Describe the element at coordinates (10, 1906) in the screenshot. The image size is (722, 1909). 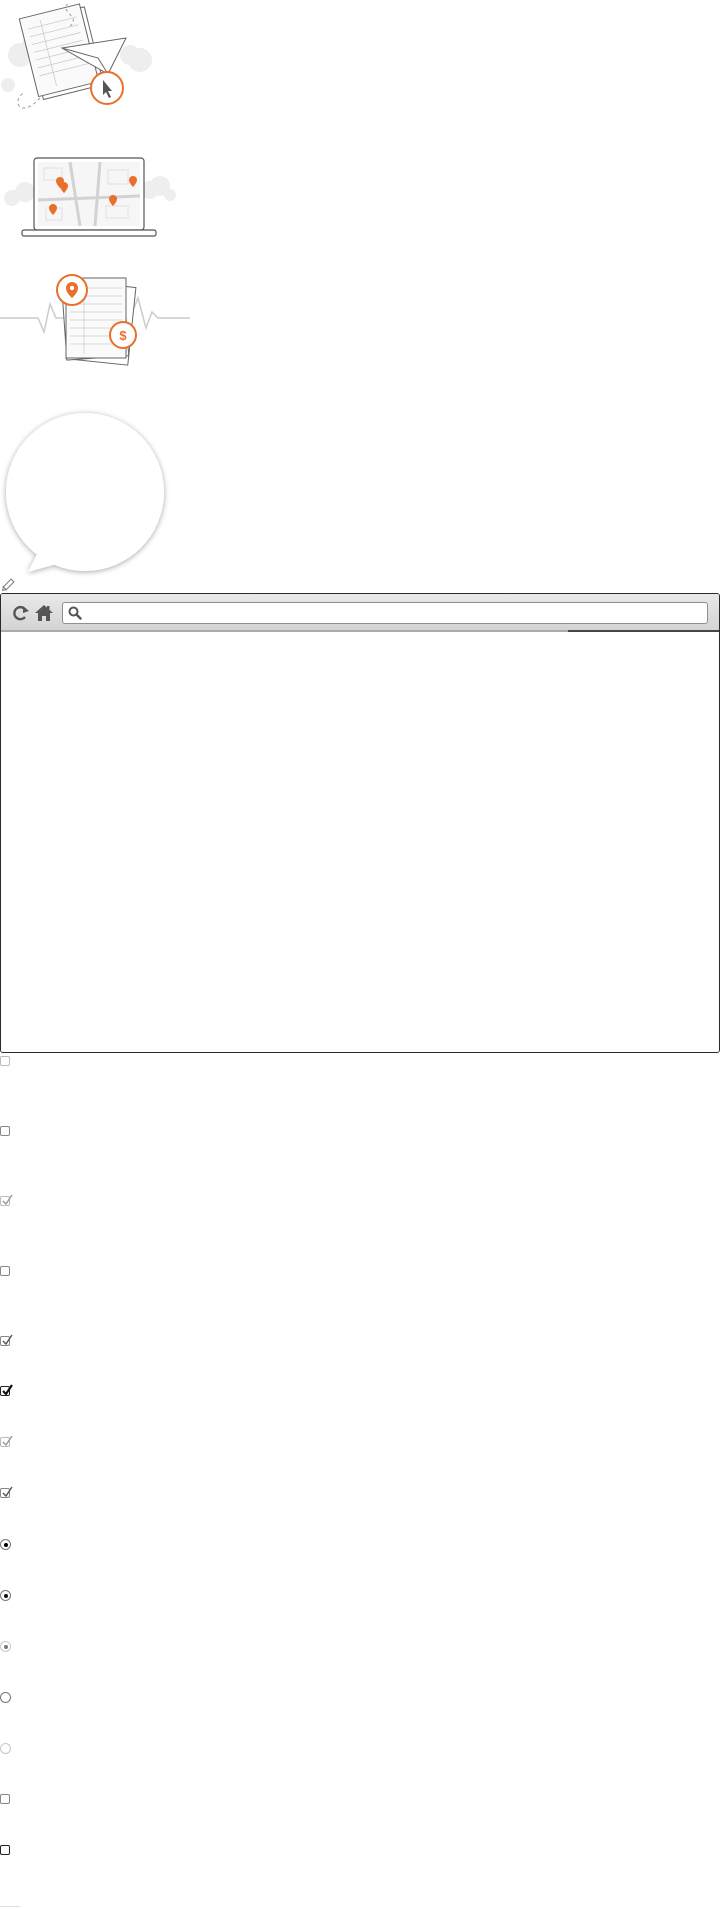
I see `divider` at that location.